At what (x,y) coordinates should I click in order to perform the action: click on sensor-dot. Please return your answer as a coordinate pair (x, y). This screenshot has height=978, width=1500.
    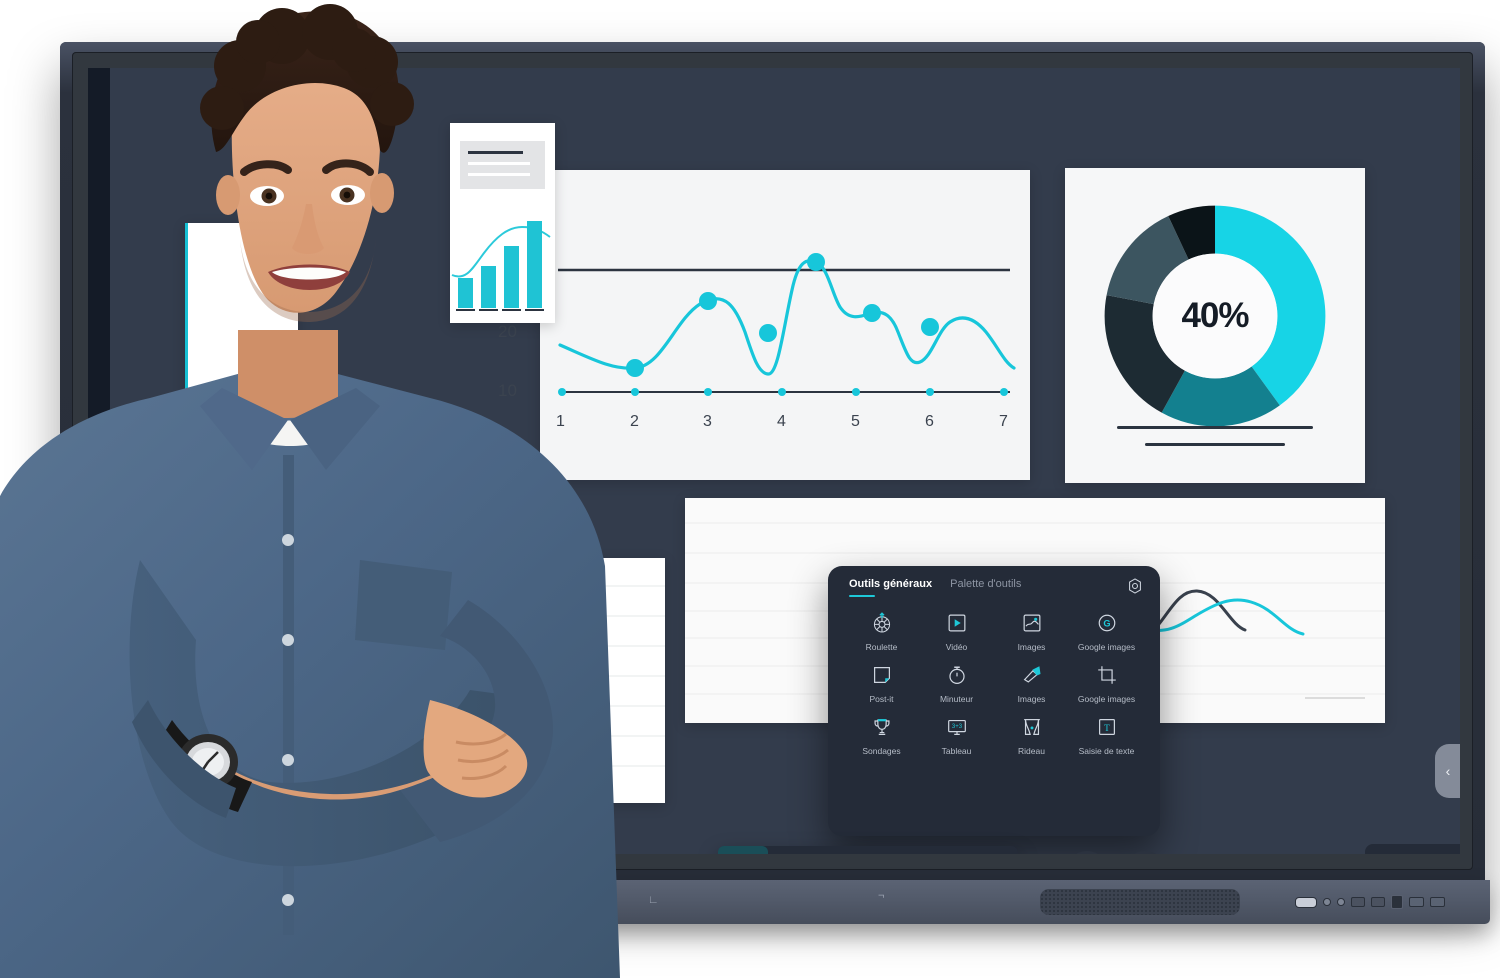
    Looking at the image, I should click on (1341, 902).